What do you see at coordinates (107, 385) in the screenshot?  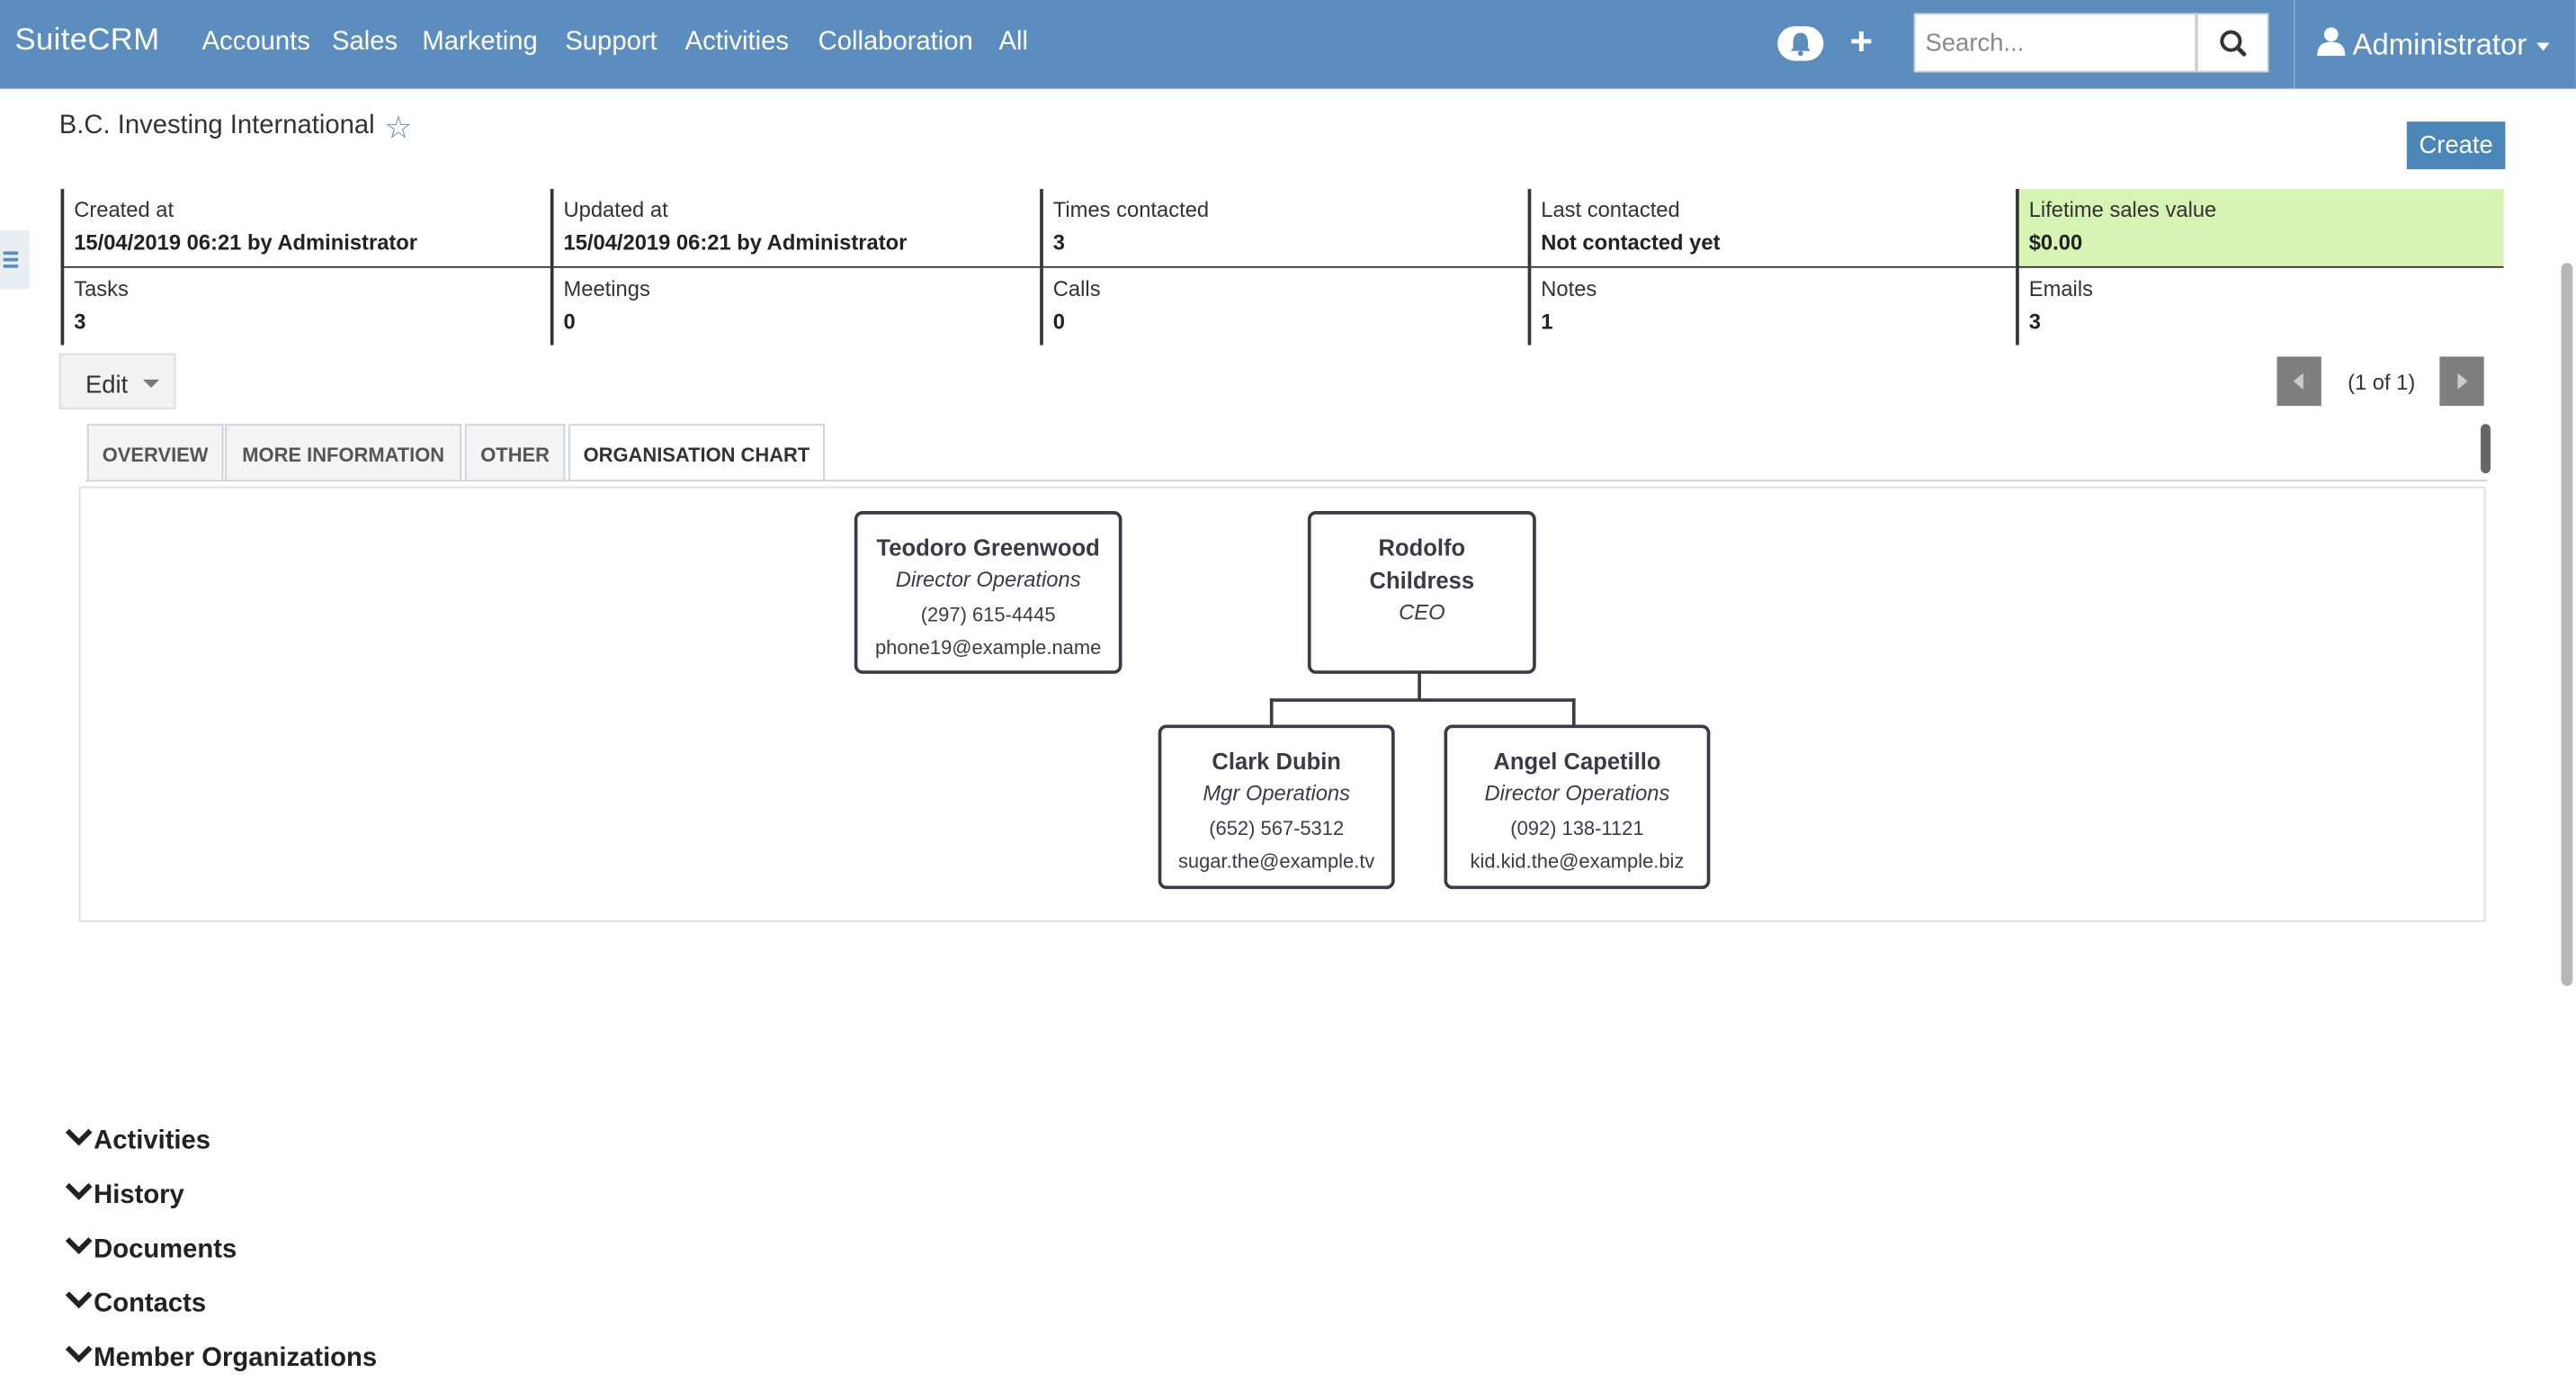 I see `edit-label: Edit` at bounding box center [107, 385].